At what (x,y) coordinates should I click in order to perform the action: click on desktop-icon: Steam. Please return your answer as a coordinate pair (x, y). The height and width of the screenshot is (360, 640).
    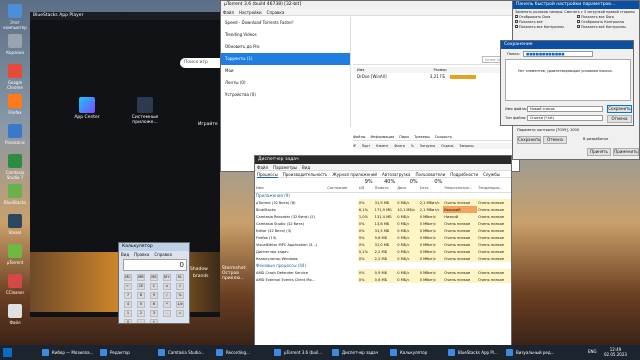
    Looking at the image, I should click on (15, 224).